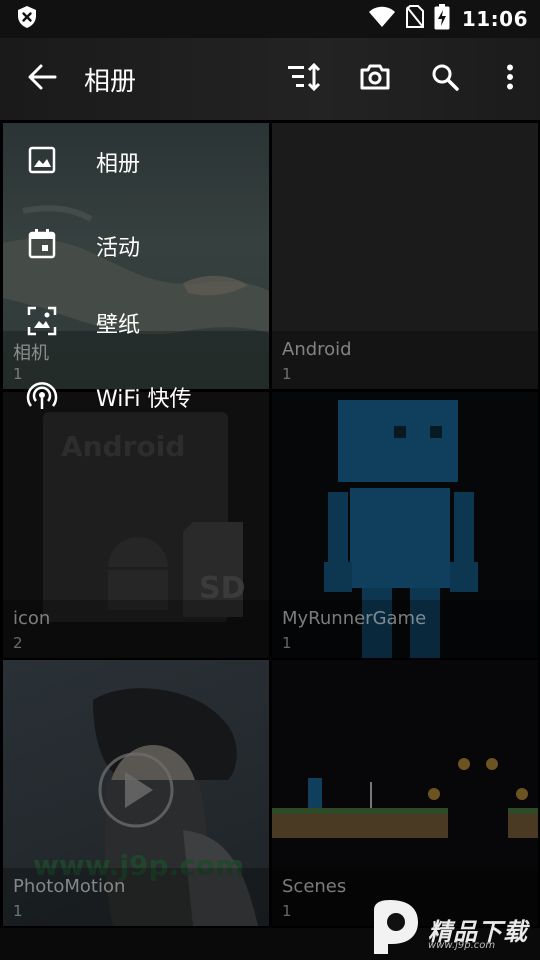 Image resolution: width=540 pixels, height=960 pixels. What do you see at coordinates (136, 629) in the screenshot?
I see `album-caption: icon 2` at bounding box center [136, 629].